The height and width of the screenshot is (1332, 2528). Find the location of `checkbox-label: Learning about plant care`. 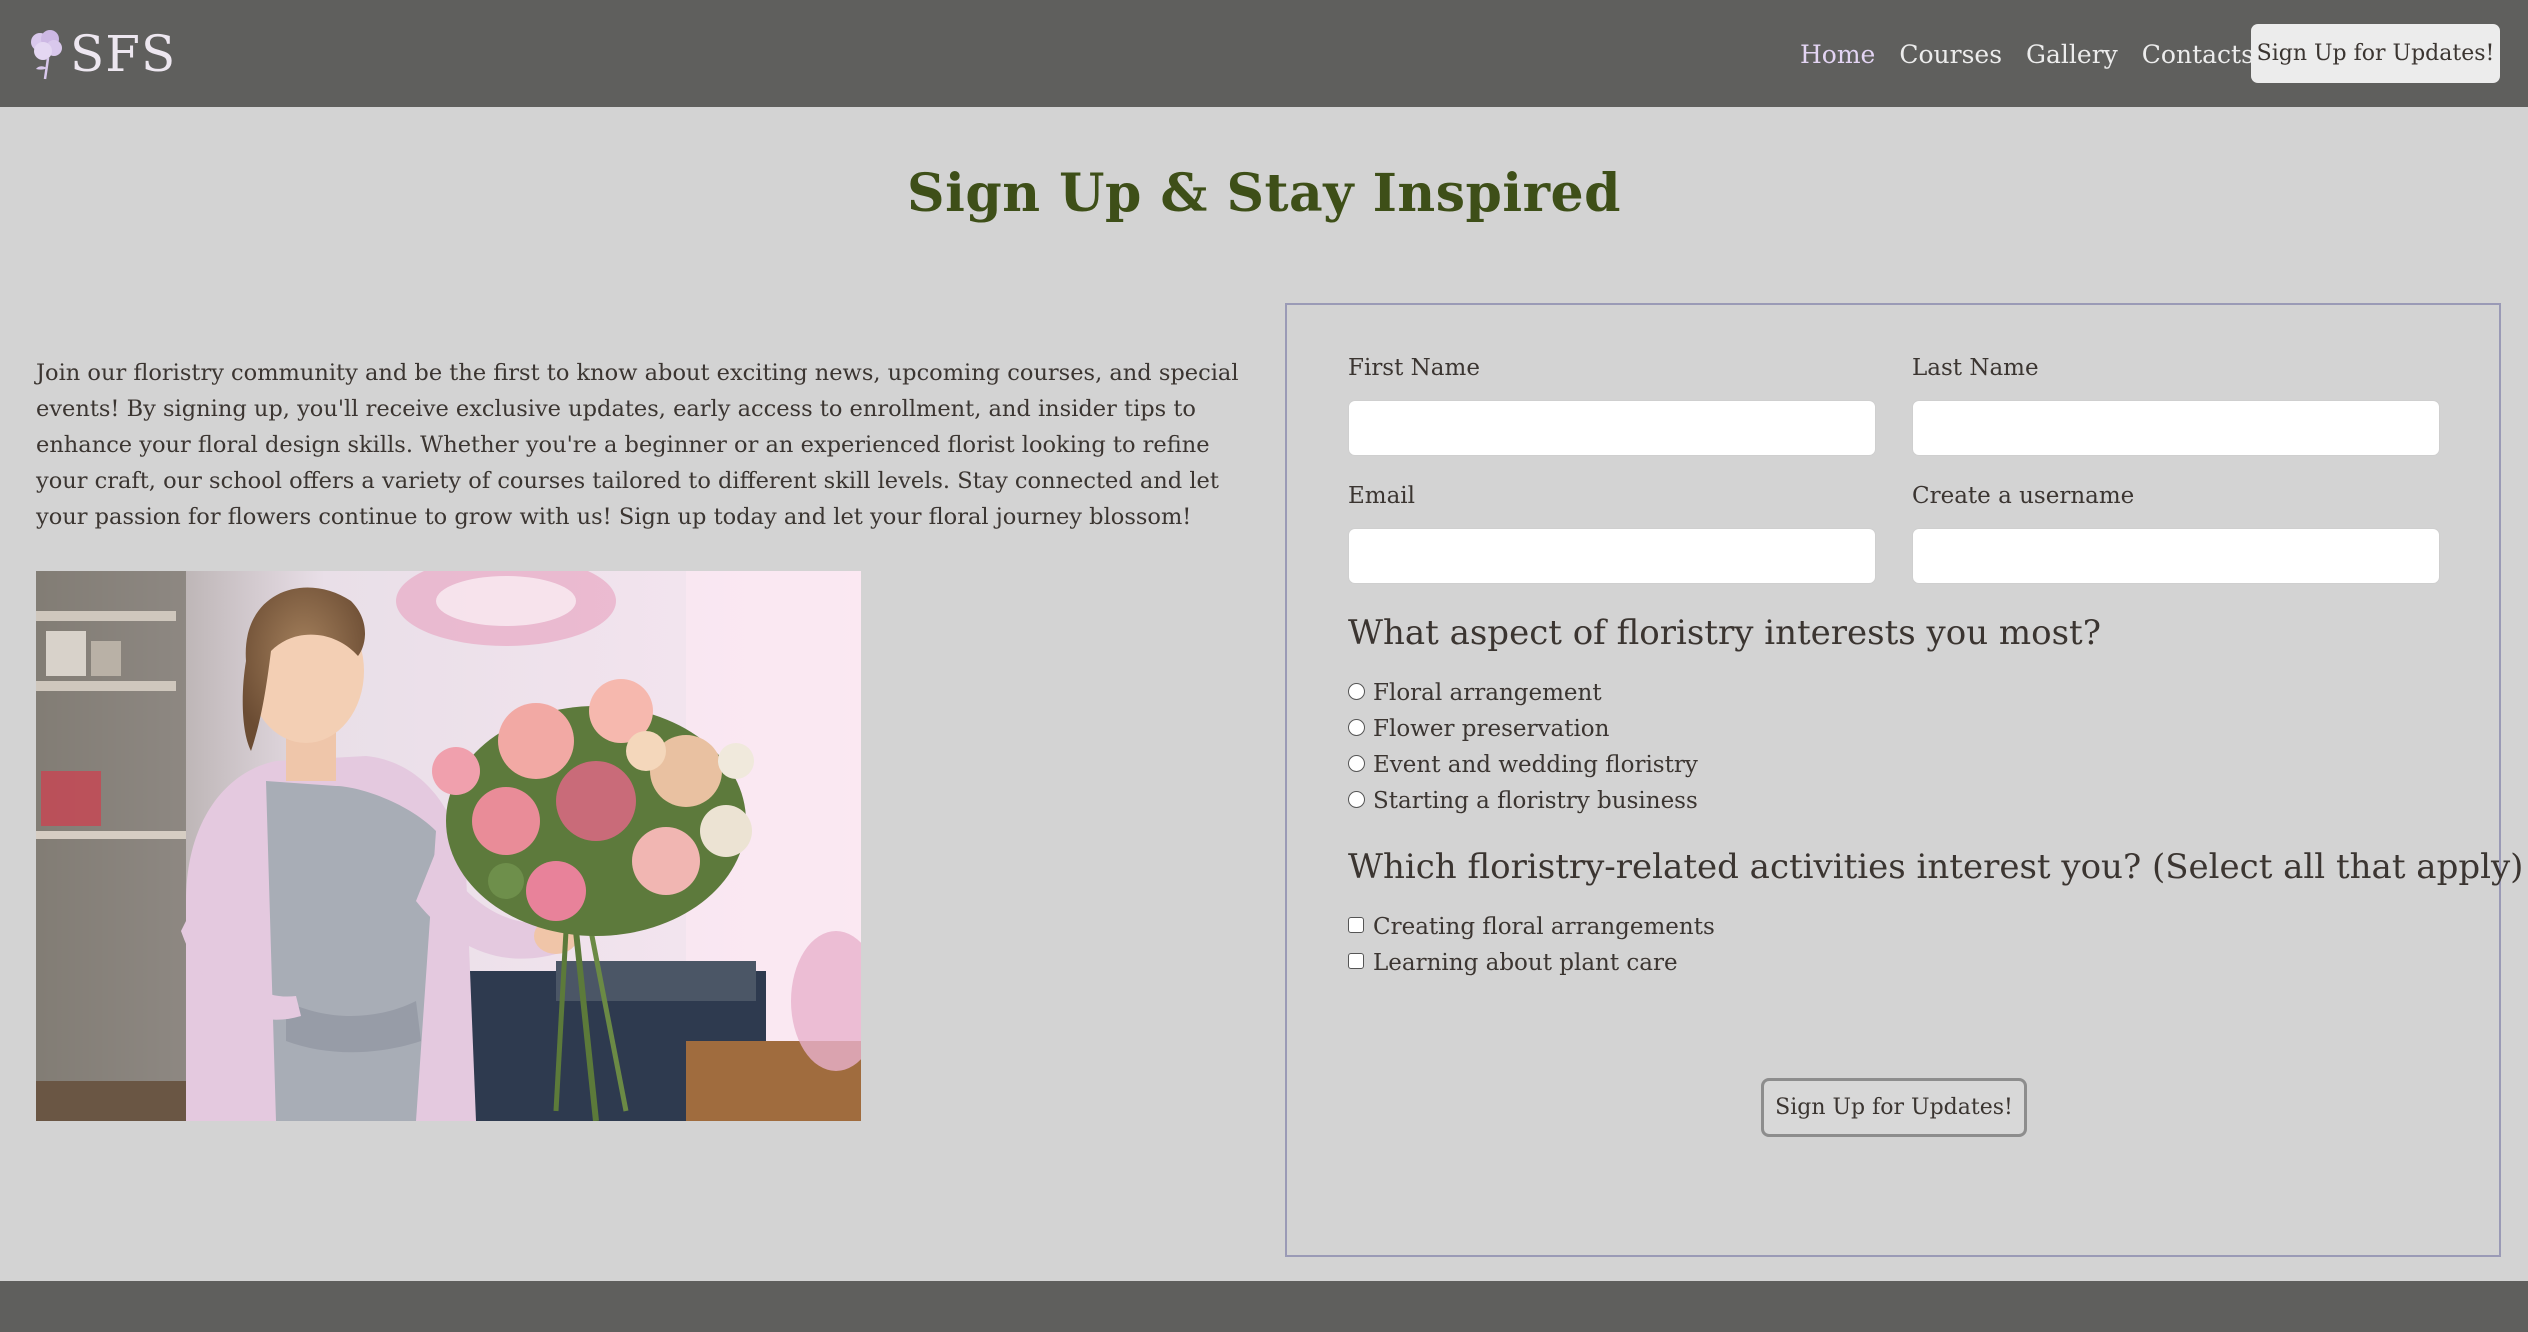

checkbox-label: Learning about plant care is located at coordinates (1525, 963).